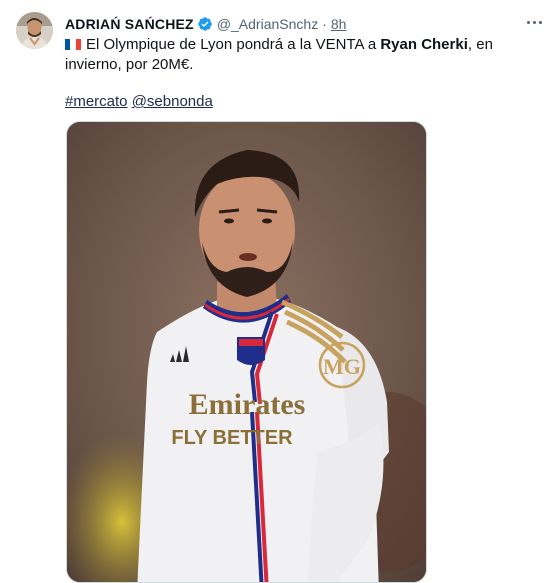 The image size is (555, 583). What do you see at coordinates (342, 366) in the screenshot?
I see `mg-badge: MG` at bounding box center [342, 366].